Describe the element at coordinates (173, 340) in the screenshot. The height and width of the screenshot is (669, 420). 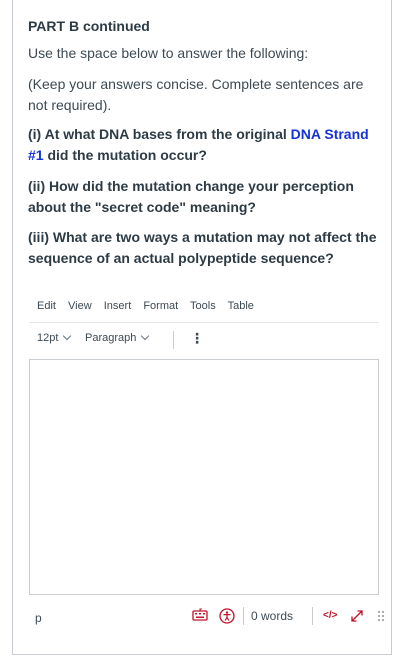
I see `toolbar-divider` at that location.